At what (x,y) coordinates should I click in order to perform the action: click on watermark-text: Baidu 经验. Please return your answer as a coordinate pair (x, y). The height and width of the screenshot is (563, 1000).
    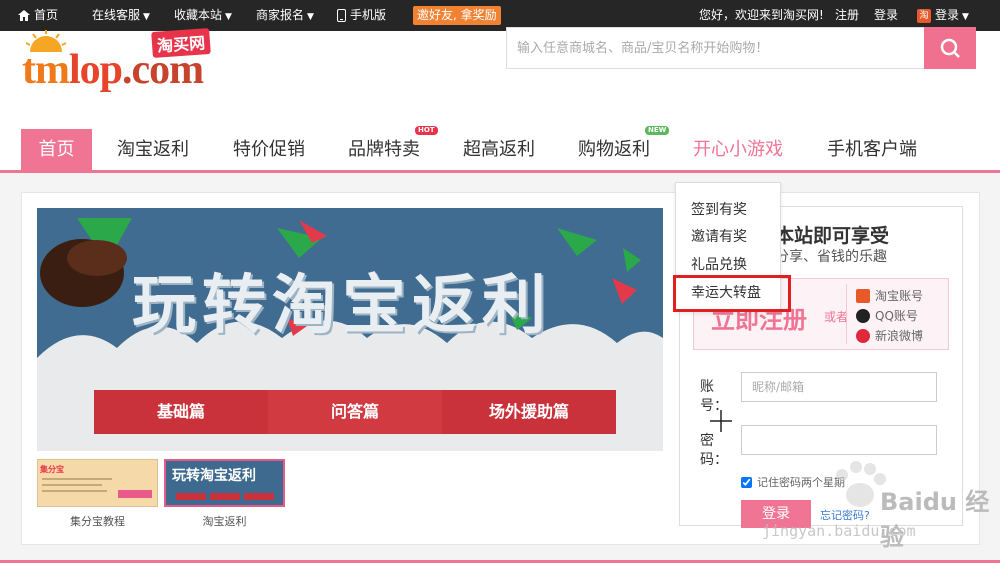
    Looking at the image, I should click on (935, 519).